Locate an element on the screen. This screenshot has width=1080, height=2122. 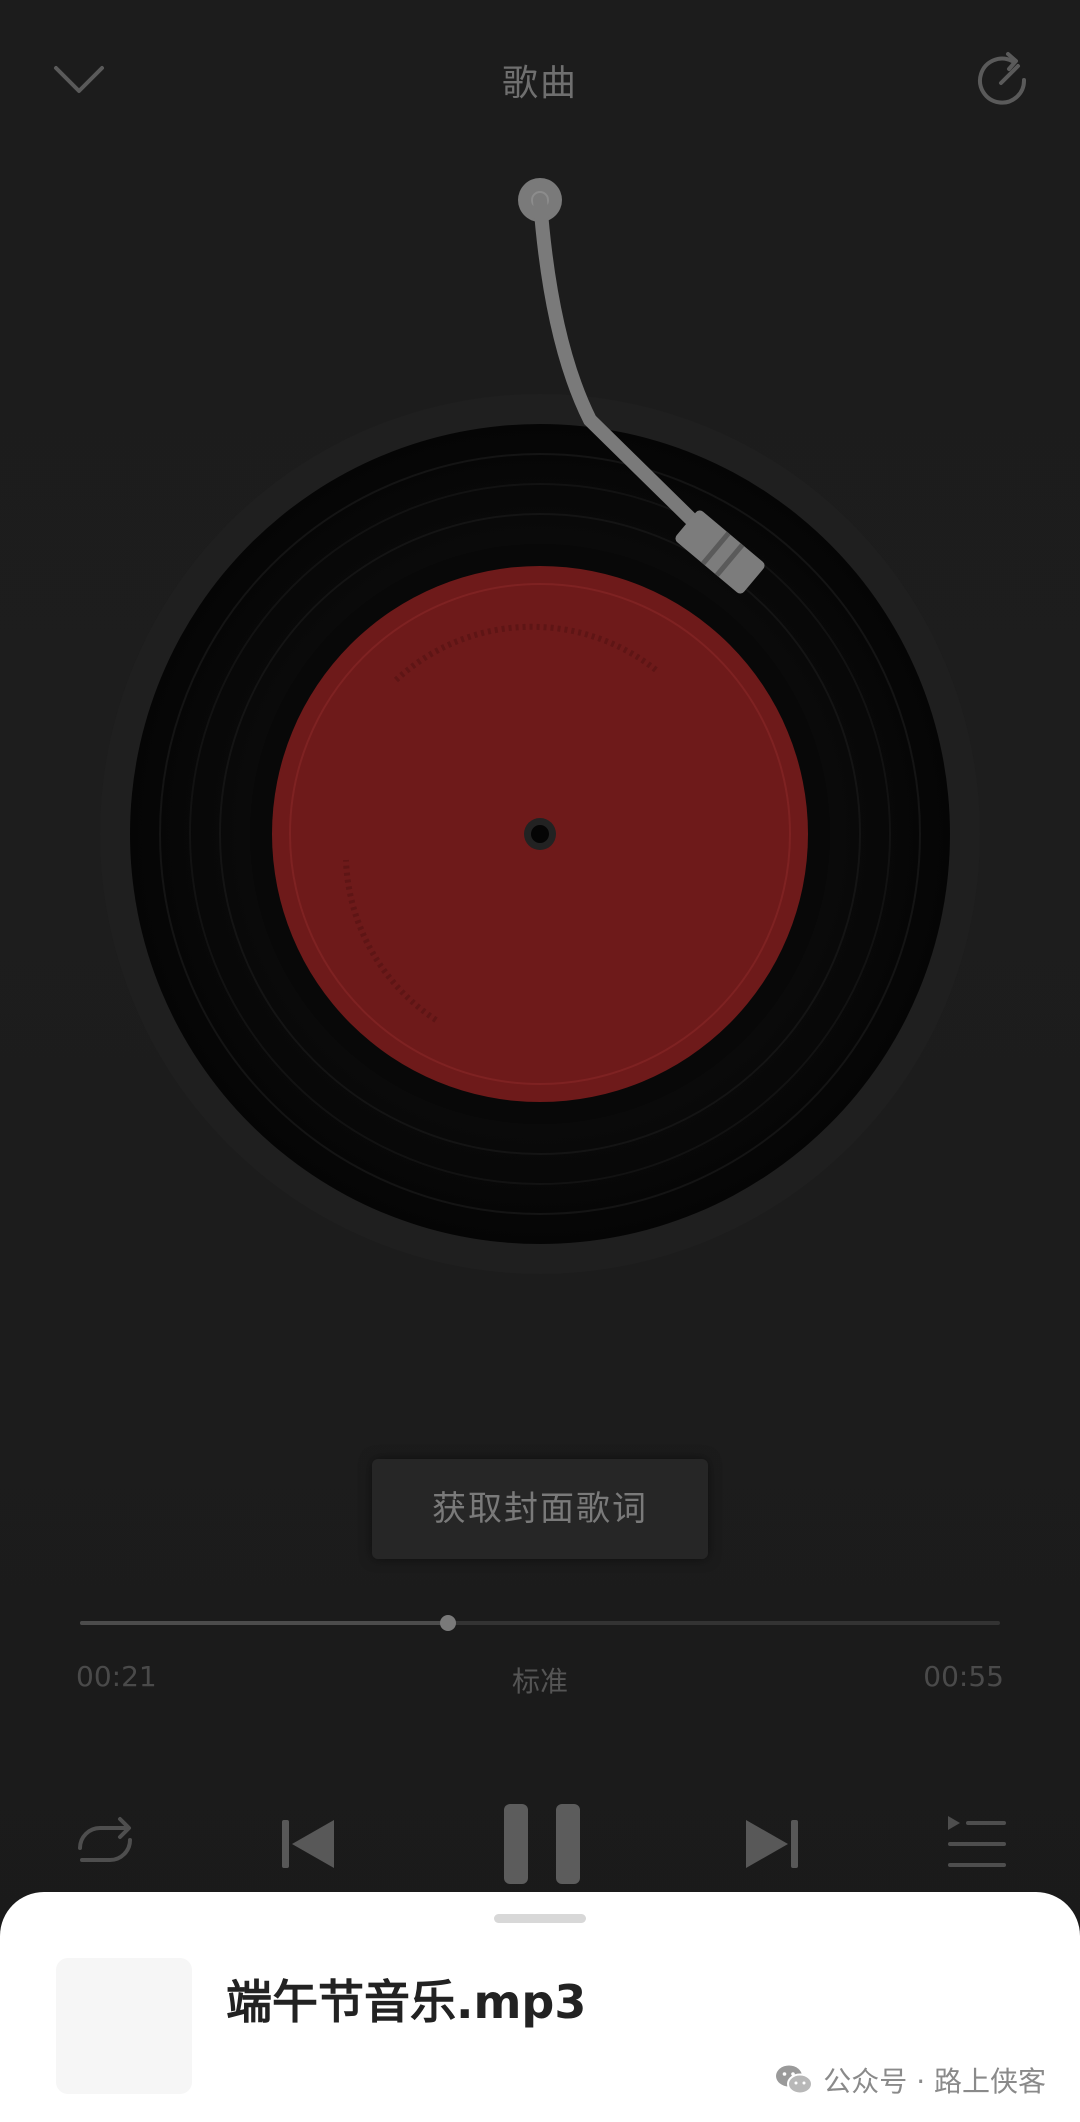
share-button is located at coordinates (1003, 81).